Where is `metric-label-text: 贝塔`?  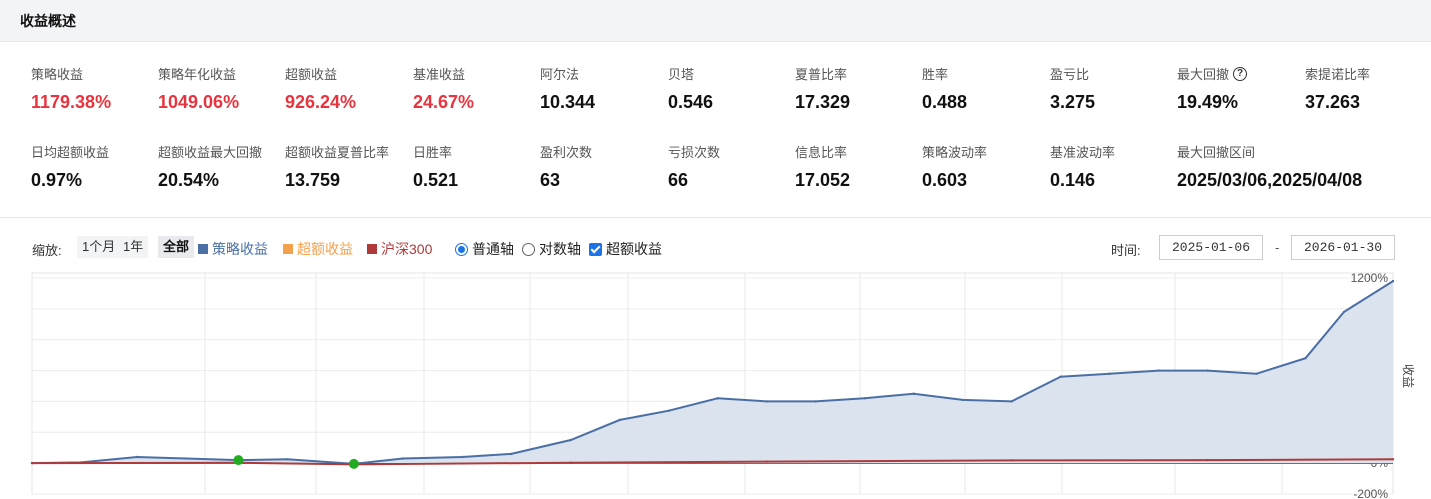 metric-label-text: 贝塔 is located at coordinates (681, 74).